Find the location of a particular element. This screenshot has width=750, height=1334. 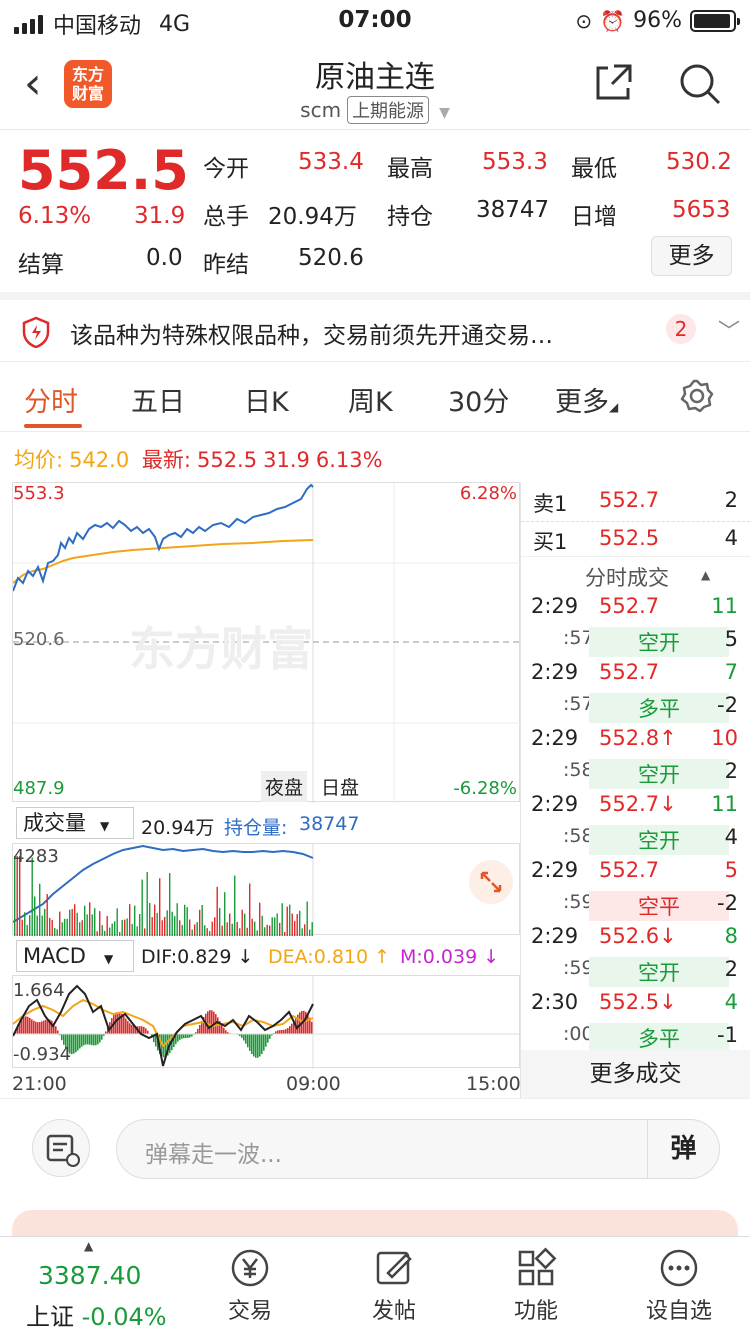

tick-price: 552.7 is located at coordinates (629, 672).